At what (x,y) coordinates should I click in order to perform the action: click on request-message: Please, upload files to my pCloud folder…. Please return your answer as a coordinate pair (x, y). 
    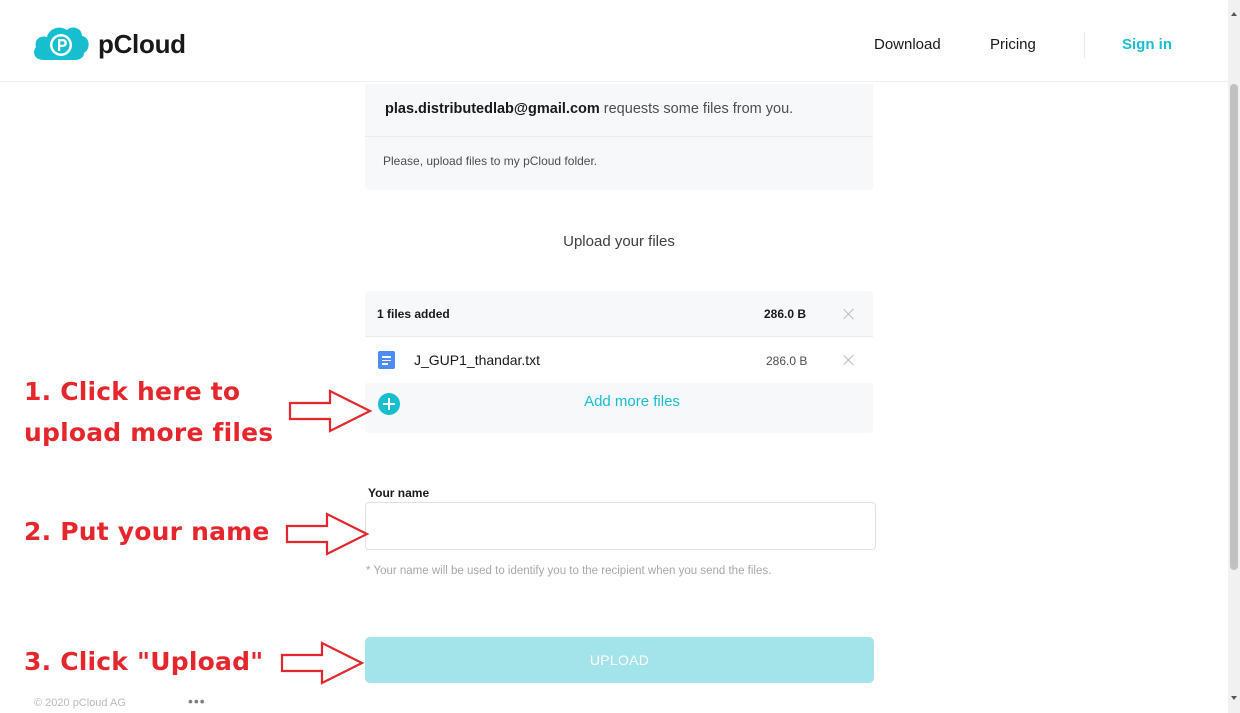
    Looking at the image, I should click on (490, 161).